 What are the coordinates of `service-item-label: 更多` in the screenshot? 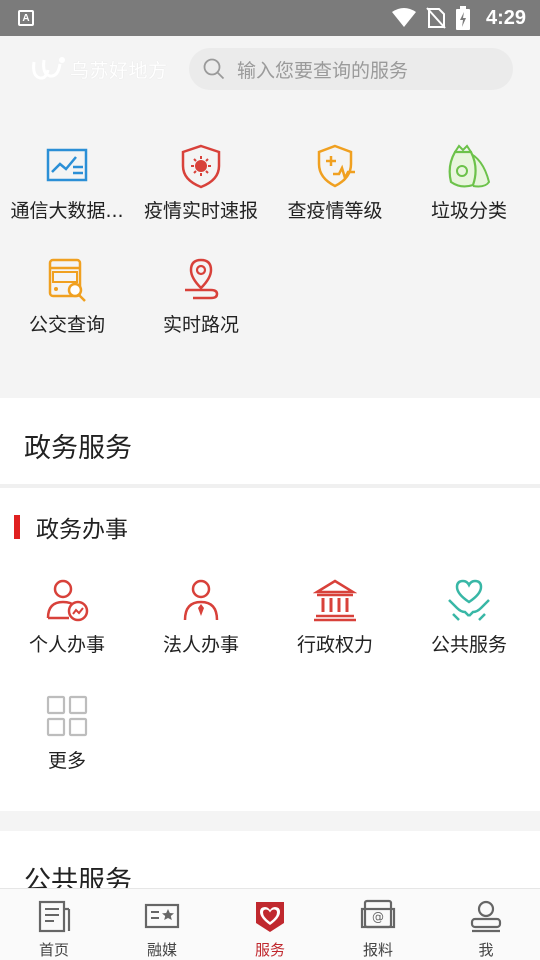 It's located at (66, 761).